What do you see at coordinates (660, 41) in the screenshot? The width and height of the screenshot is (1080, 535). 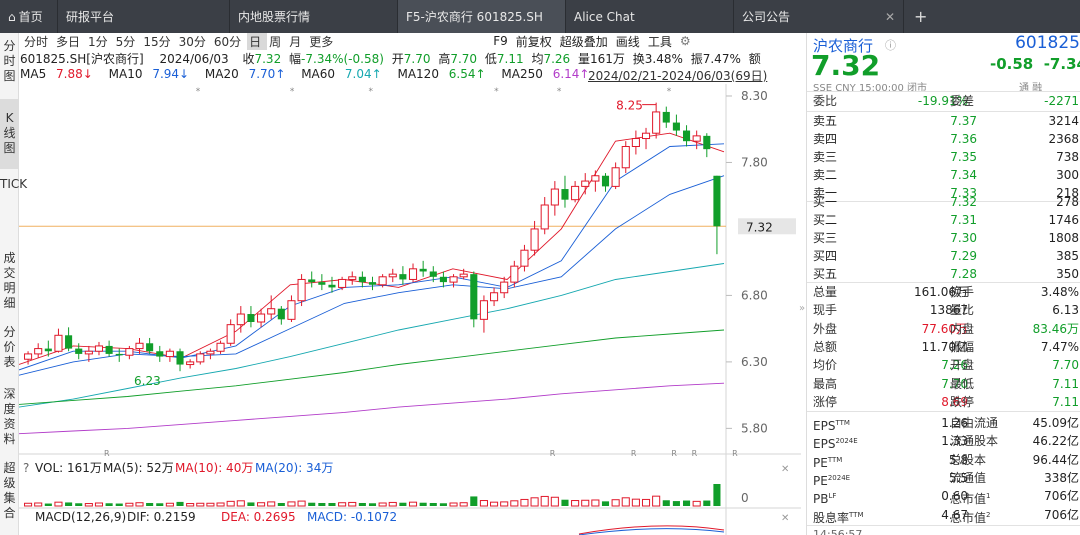 I see `tools-button: 工具` at bounding box center [660, 41].